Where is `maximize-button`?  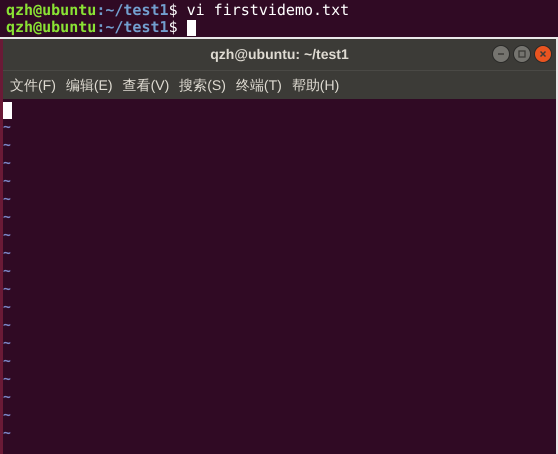 maximize-button is located at coordinates (522, 54).